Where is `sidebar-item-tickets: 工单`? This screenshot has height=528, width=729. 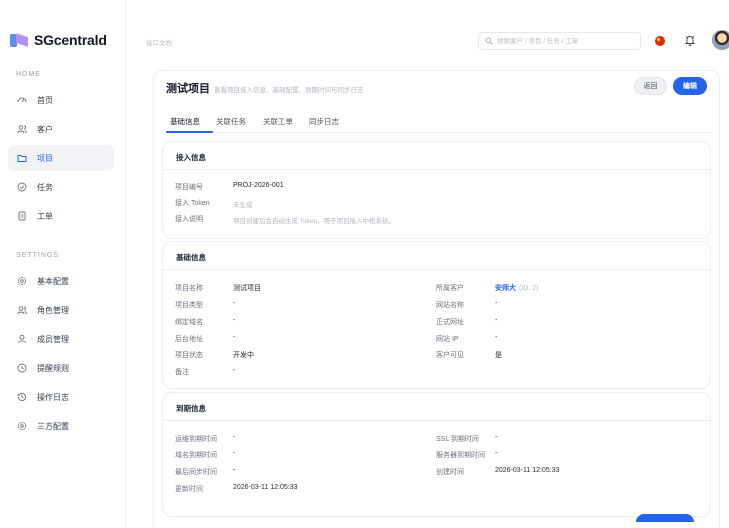 sidebar-item-tickets: 工单 is located at coordinates (61, 216).